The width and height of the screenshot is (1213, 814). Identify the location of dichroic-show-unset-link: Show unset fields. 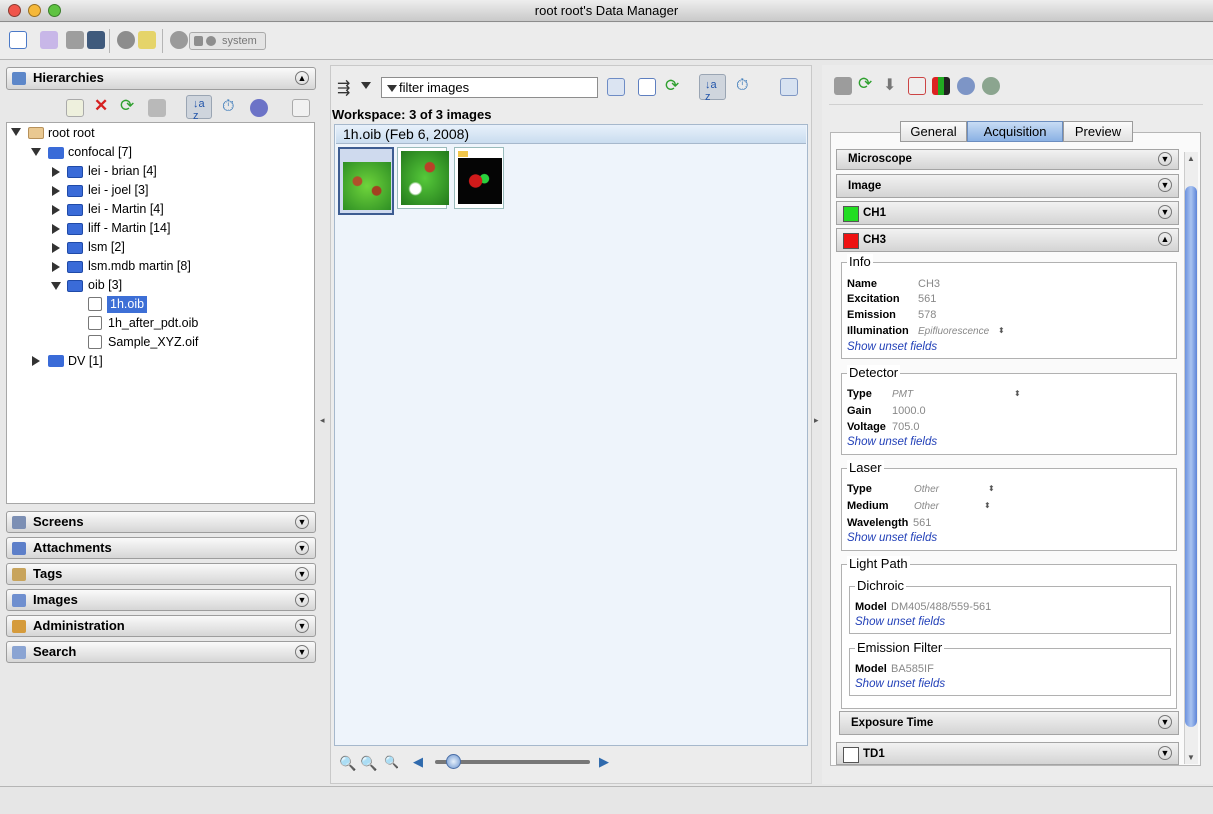
(900, 622).